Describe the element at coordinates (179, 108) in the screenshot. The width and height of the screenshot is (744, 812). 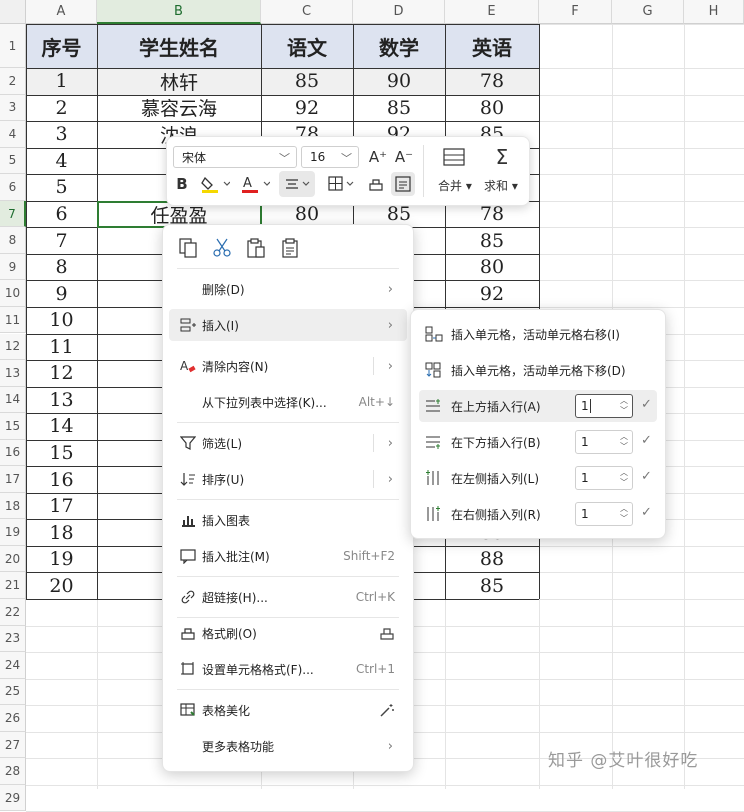
I see `table-cell: 慕容云海` at that location.